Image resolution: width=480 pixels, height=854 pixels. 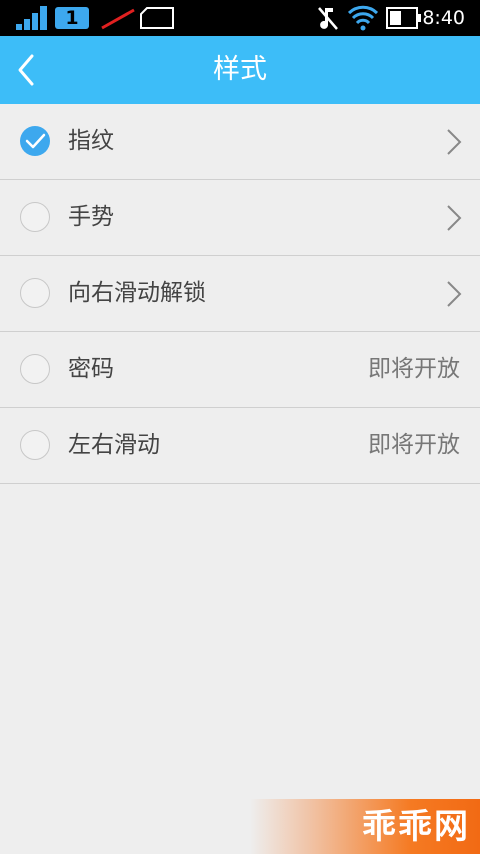 What do you see at coordinates (114, 445) in the screenshot?
I see `option-label: 左右滑动` at bounding box center [114, 445].